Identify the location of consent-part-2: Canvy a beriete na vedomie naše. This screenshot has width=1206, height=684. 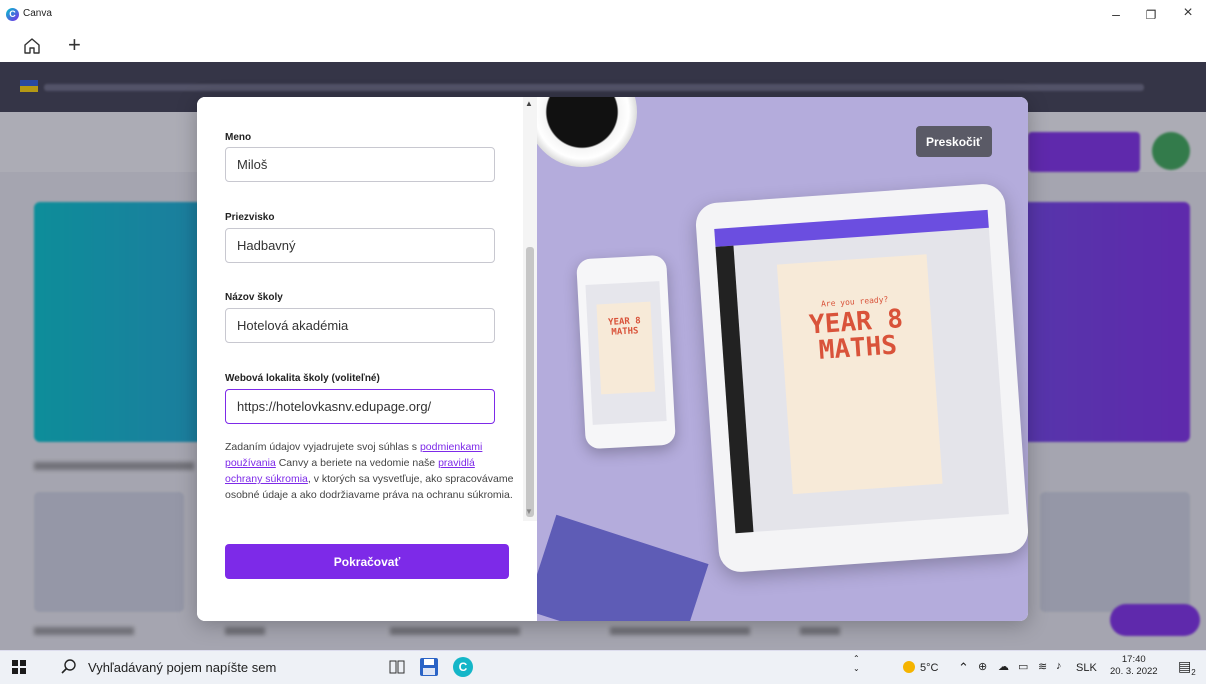
(357, 463).